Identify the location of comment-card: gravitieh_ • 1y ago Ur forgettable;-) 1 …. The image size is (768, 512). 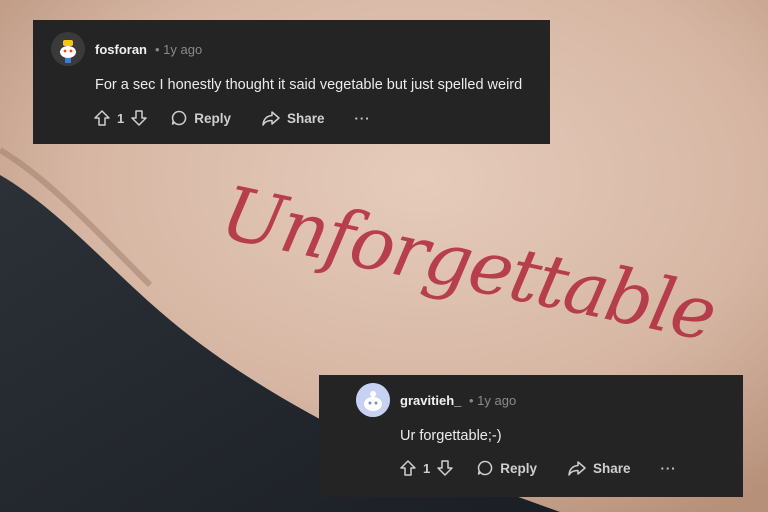
(531, 436).